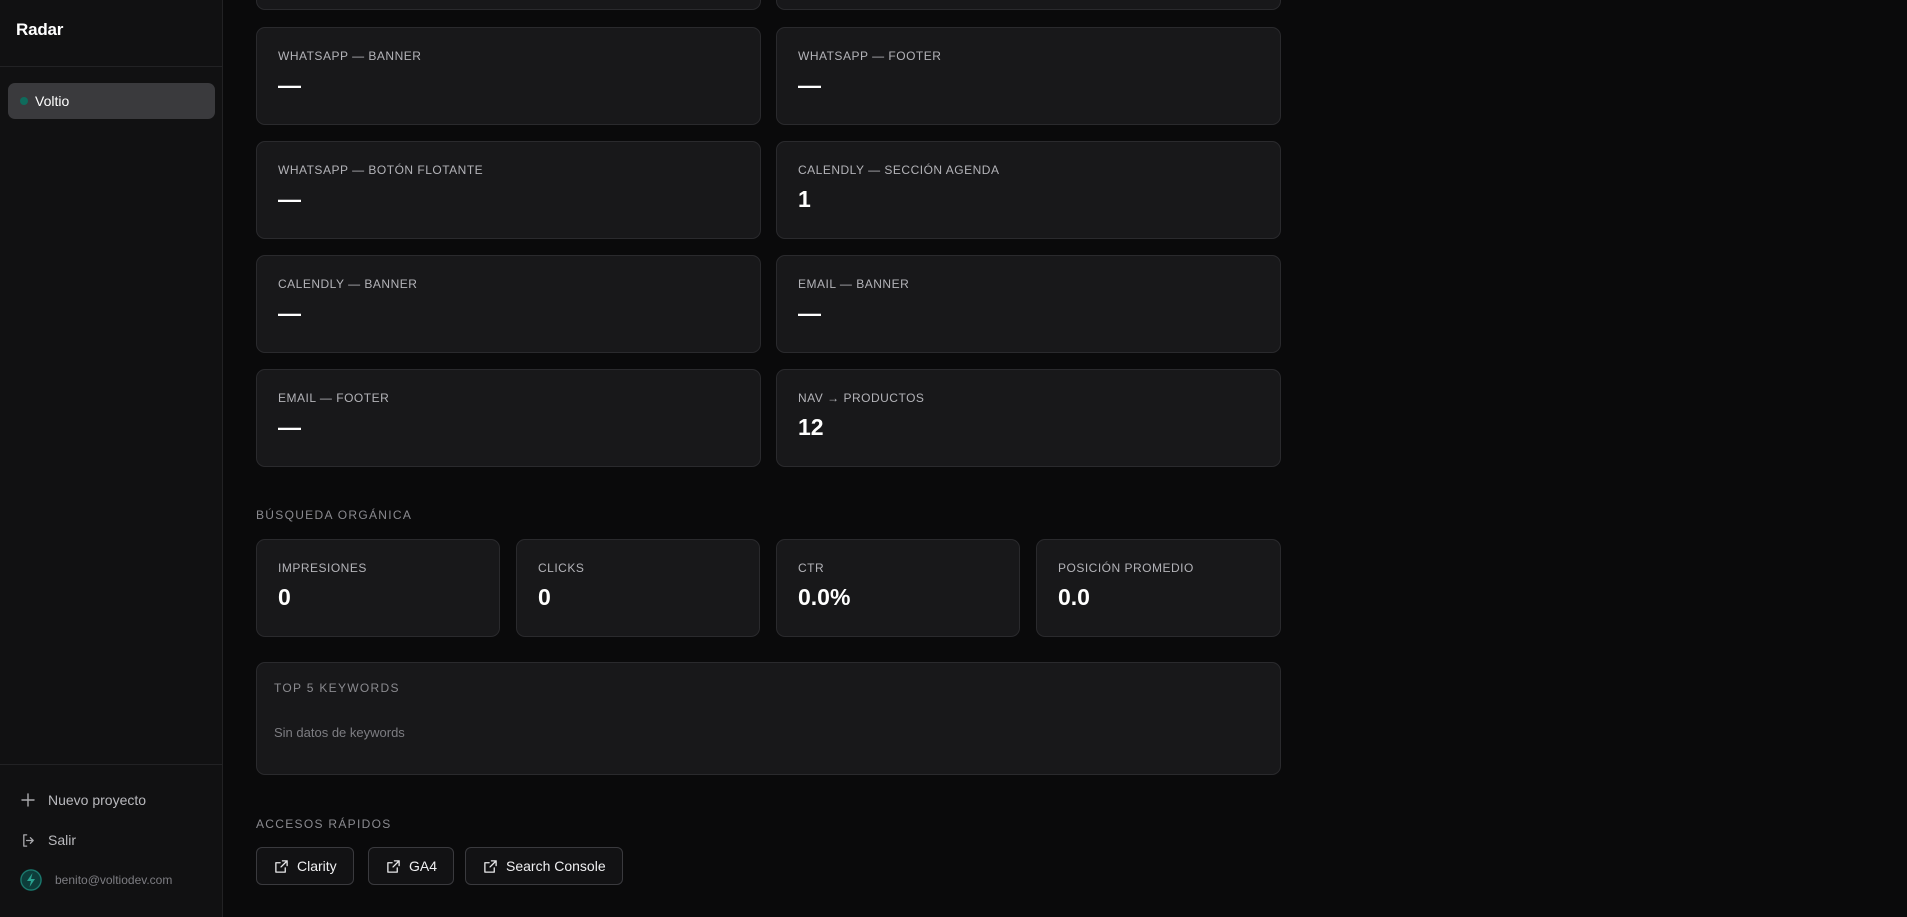  I want to click on event-card: WHATSAPP — BANNER —, so click(508, 76).